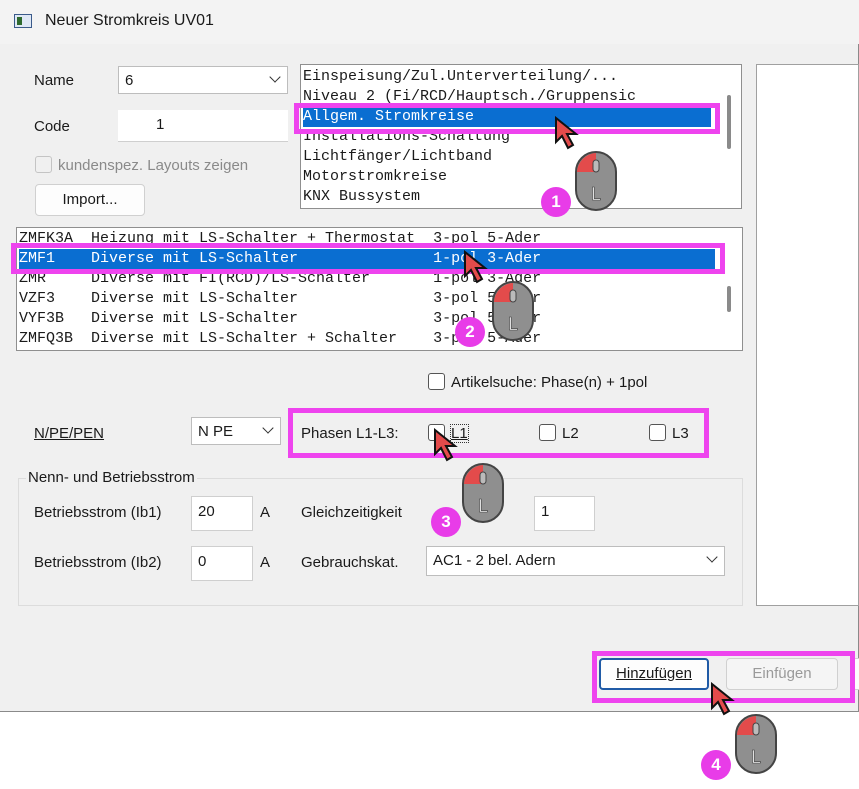 This screenshot has height=789, width=859. What do you see at coordinates (459, 433) in the screenshot?
I see `phase-l1-label: L1` at bounding box center [459, 433].